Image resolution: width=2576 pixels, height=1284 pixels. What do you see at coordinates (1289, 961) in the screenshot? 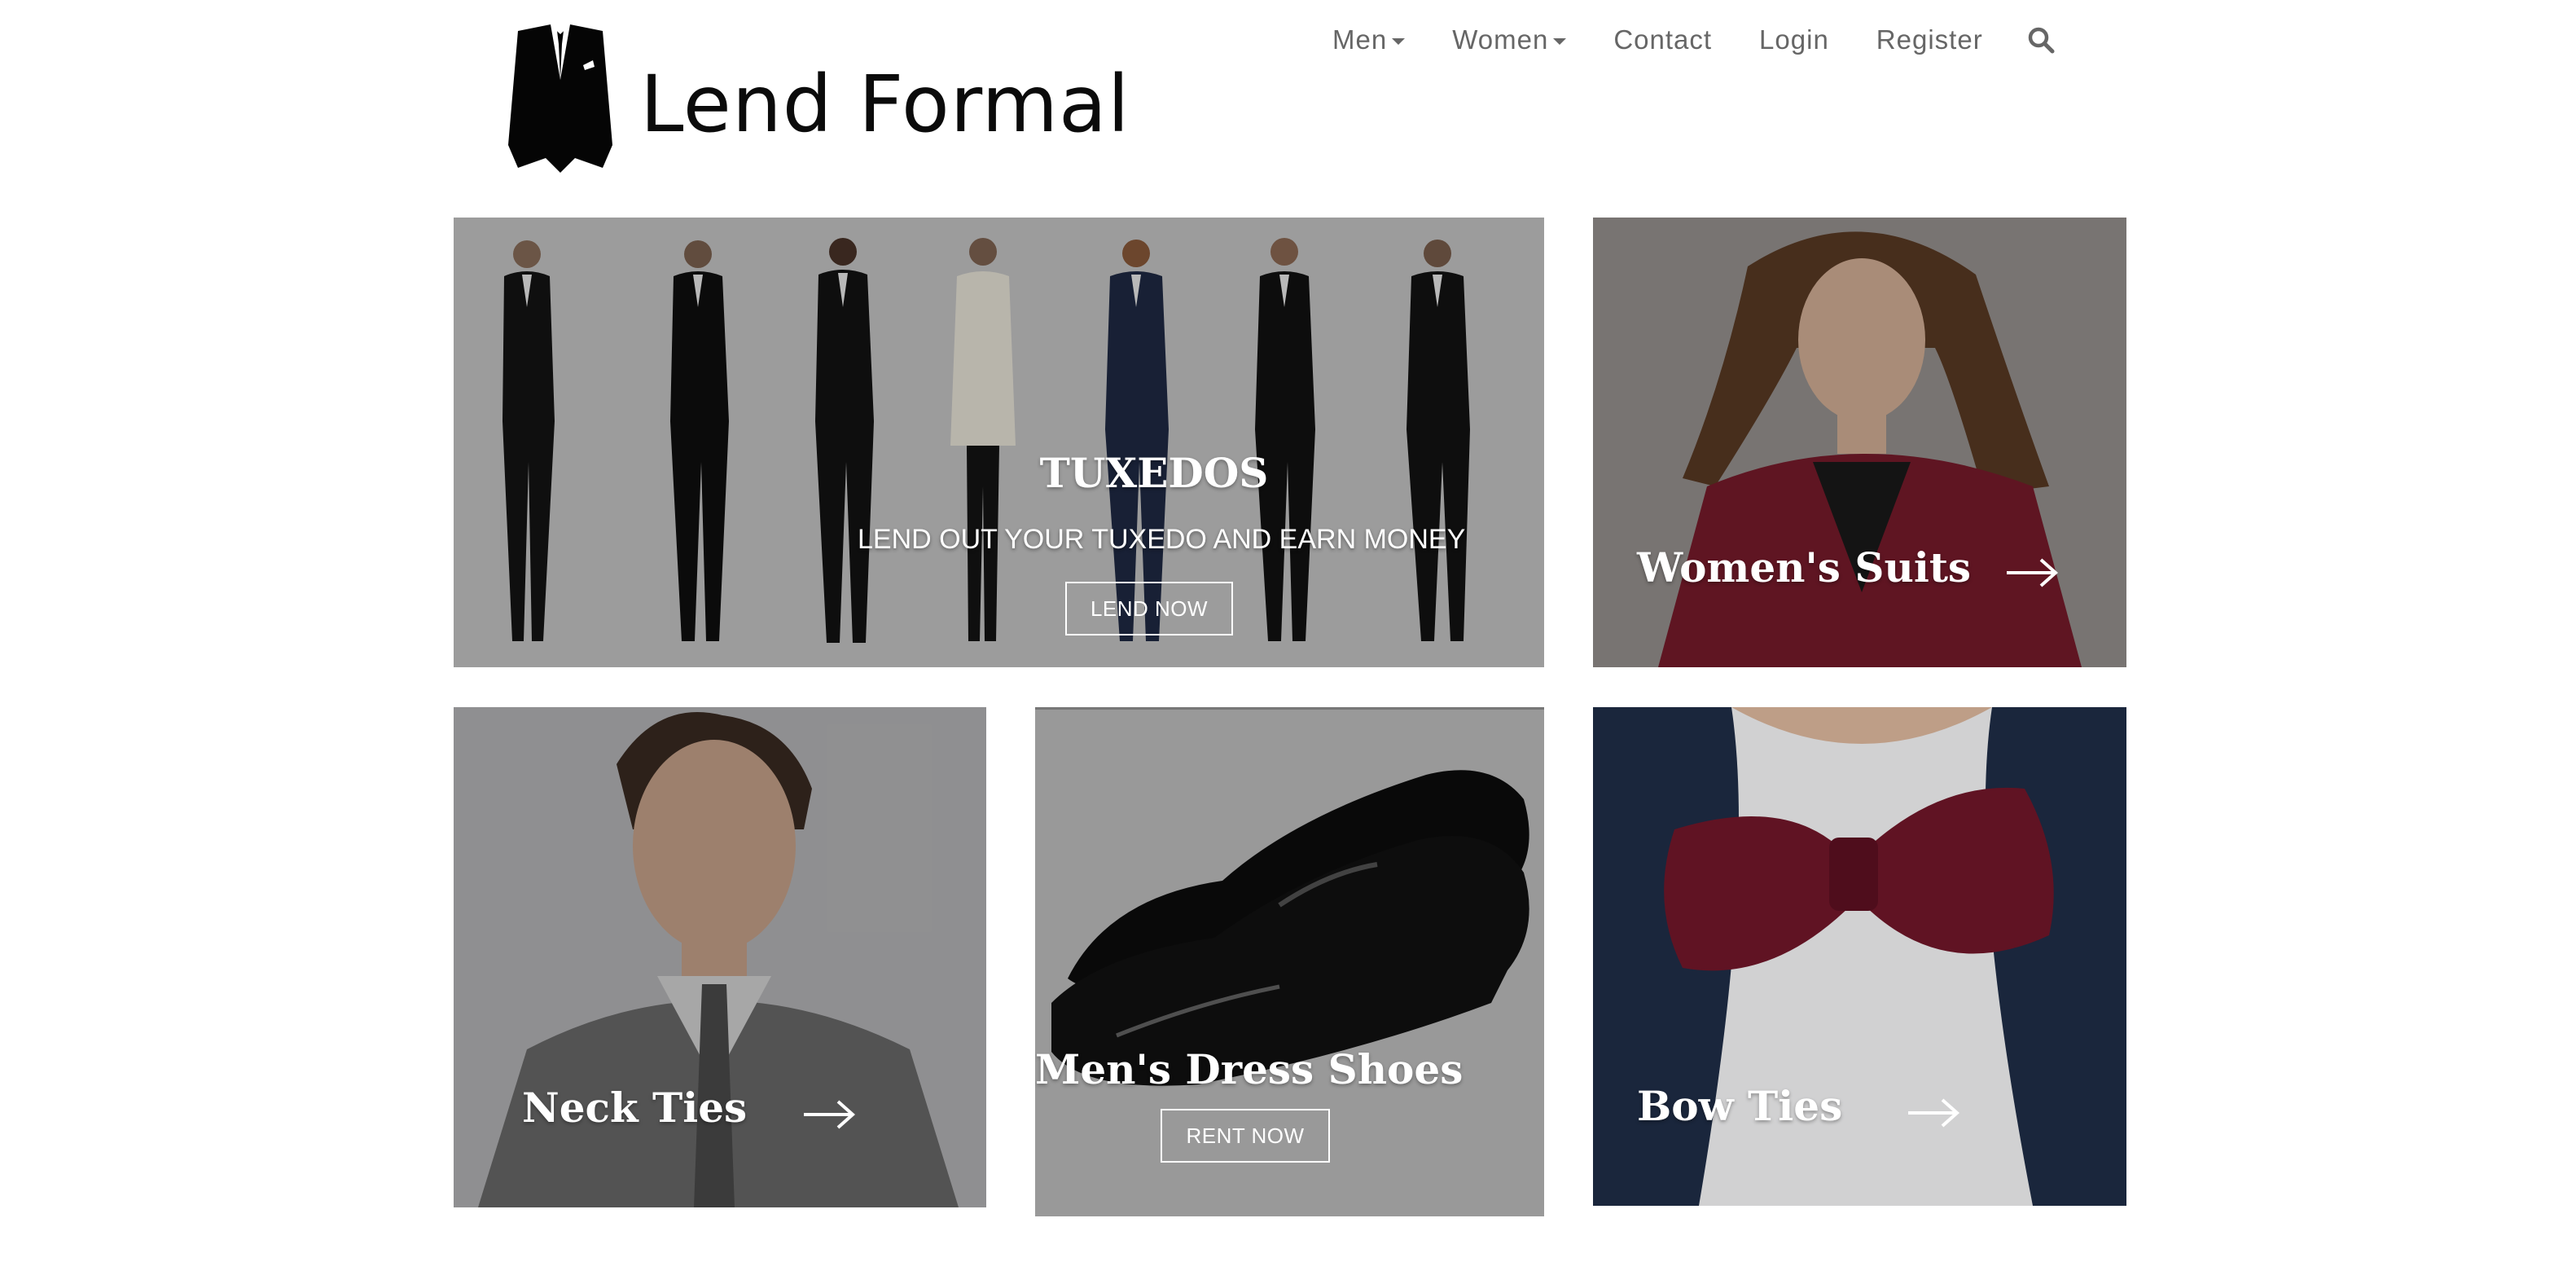
I see `mens-dress-shoes-tile: Men's Dress Shoes RENT NOW` at bounding box center [1289, 961].